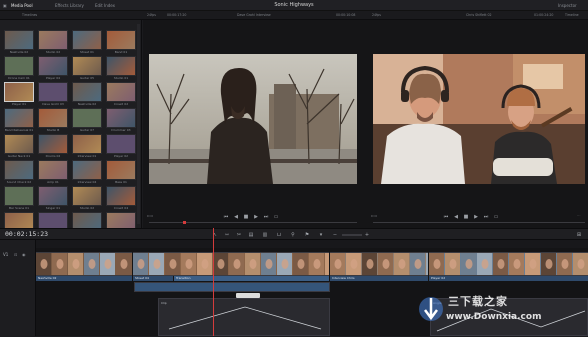  What do you see at coordinates (279, 235) in the screenshot?
I see `snapping-icon: ⊔` at bounding box center [279, 235].